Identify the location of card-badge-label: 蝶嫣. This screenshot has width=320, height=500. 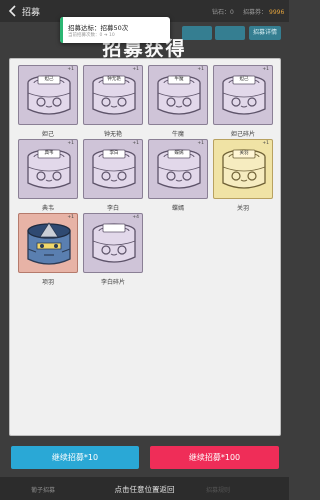
(179, 153).